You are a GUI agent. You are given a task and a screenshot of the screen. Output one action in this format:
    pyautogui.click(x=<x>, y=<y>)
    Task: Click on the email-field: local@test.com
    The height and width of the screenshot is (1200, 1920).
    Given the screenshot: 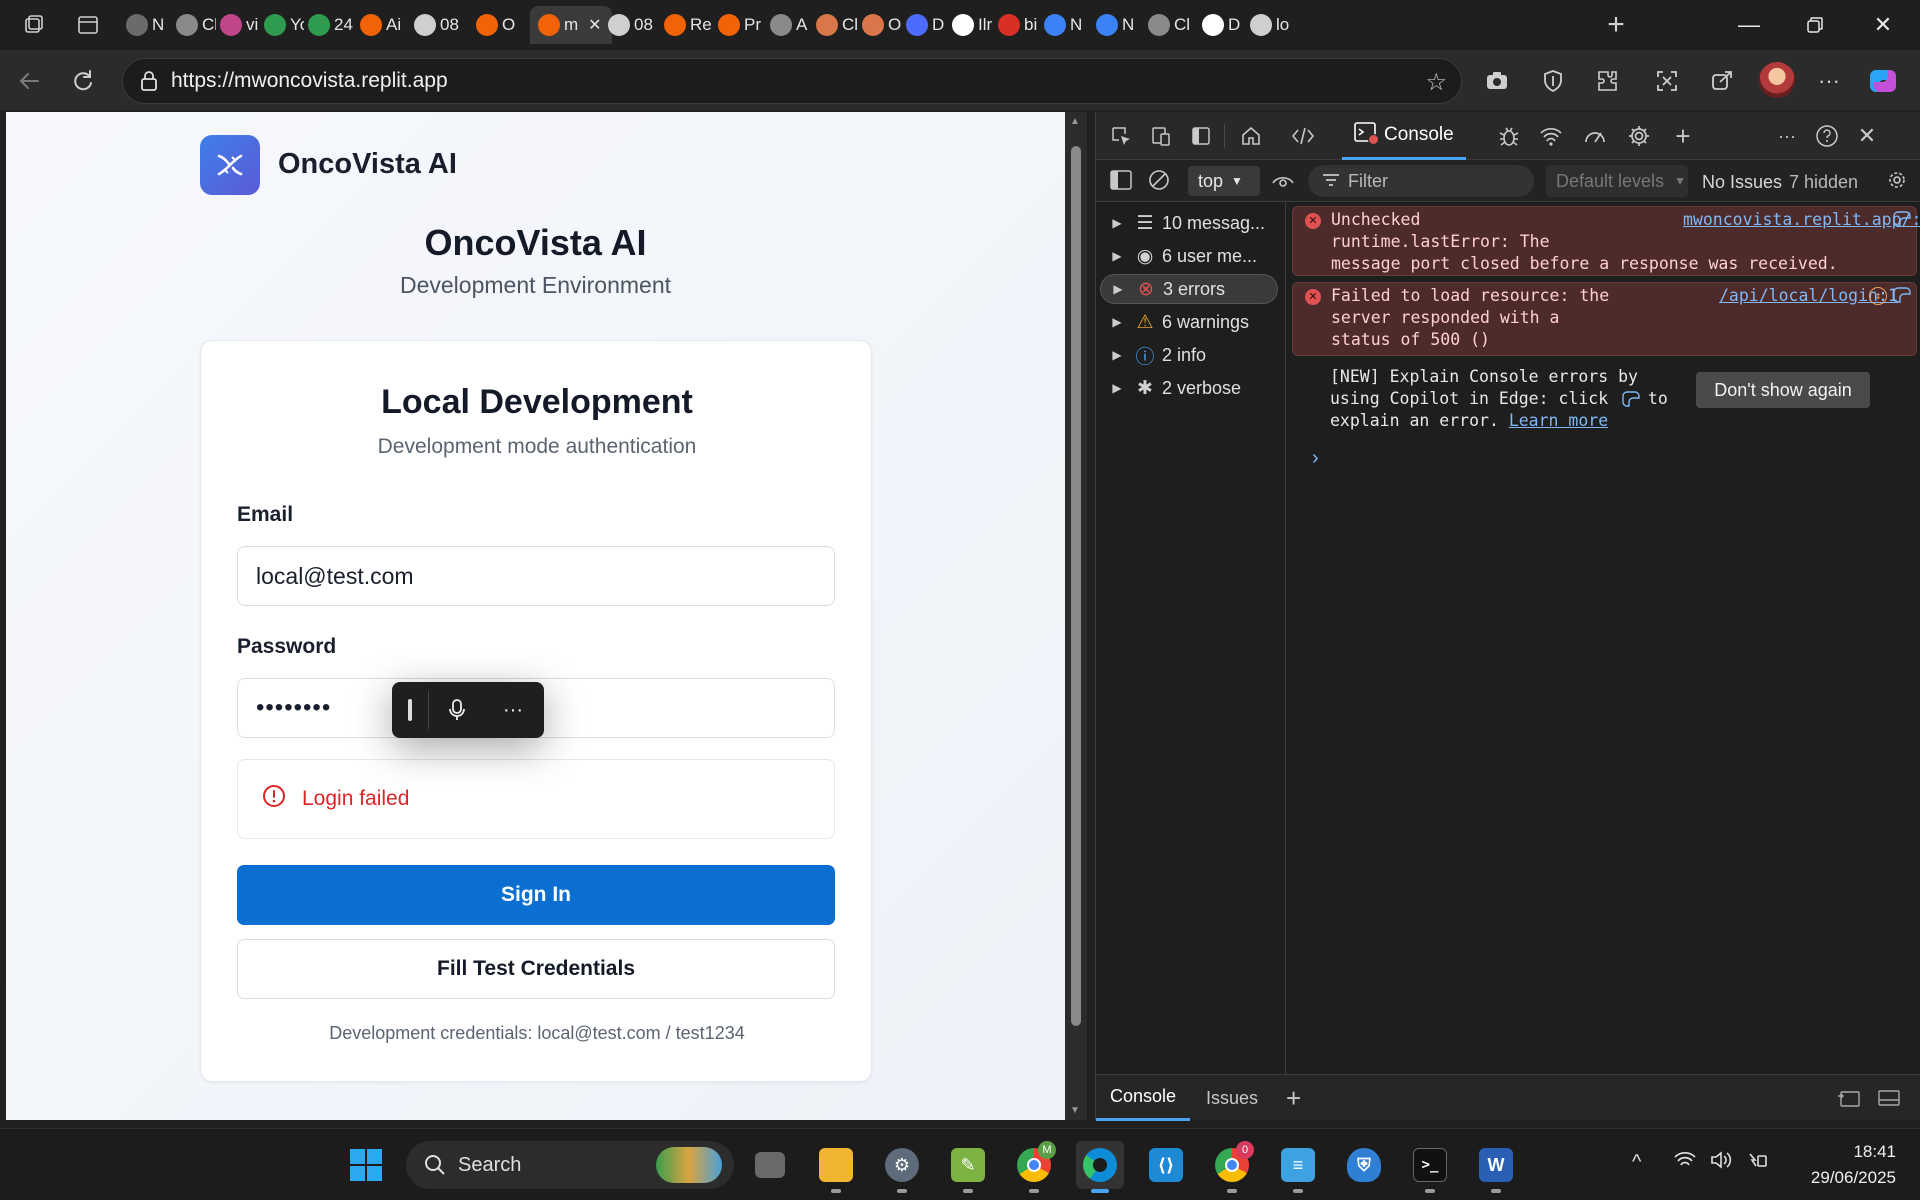 What is the action you would take?
    pyautogui.click(x=536, y=576)
    